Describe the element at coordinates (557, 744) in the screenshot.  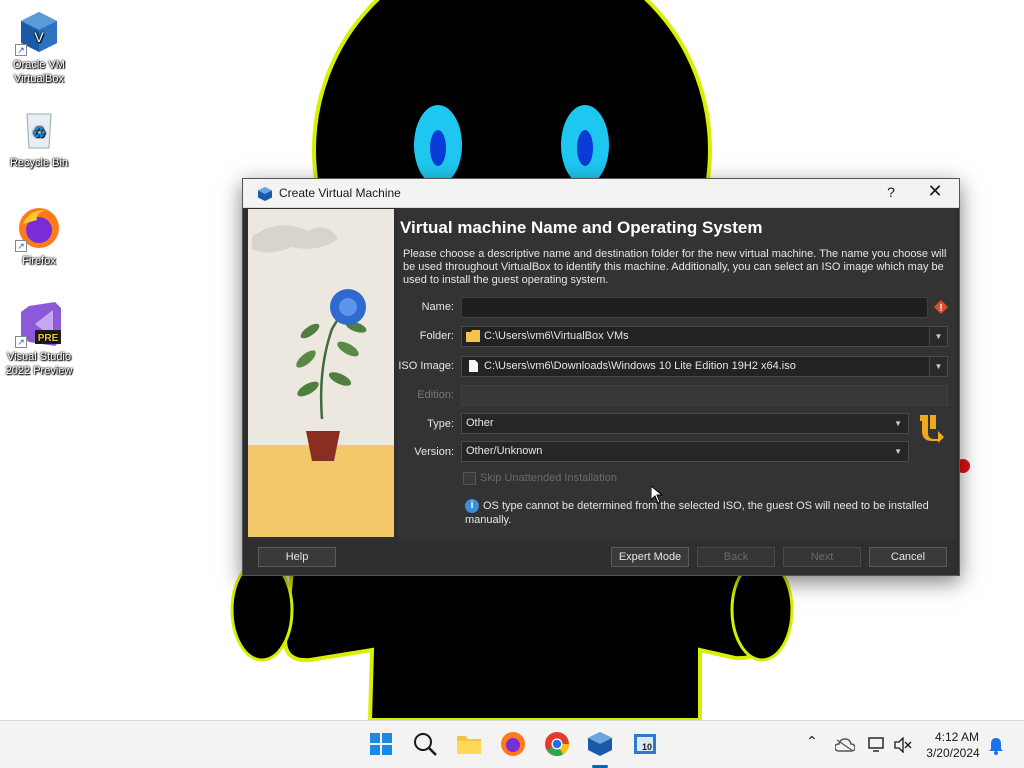
I see `chrome-icon` at that location.